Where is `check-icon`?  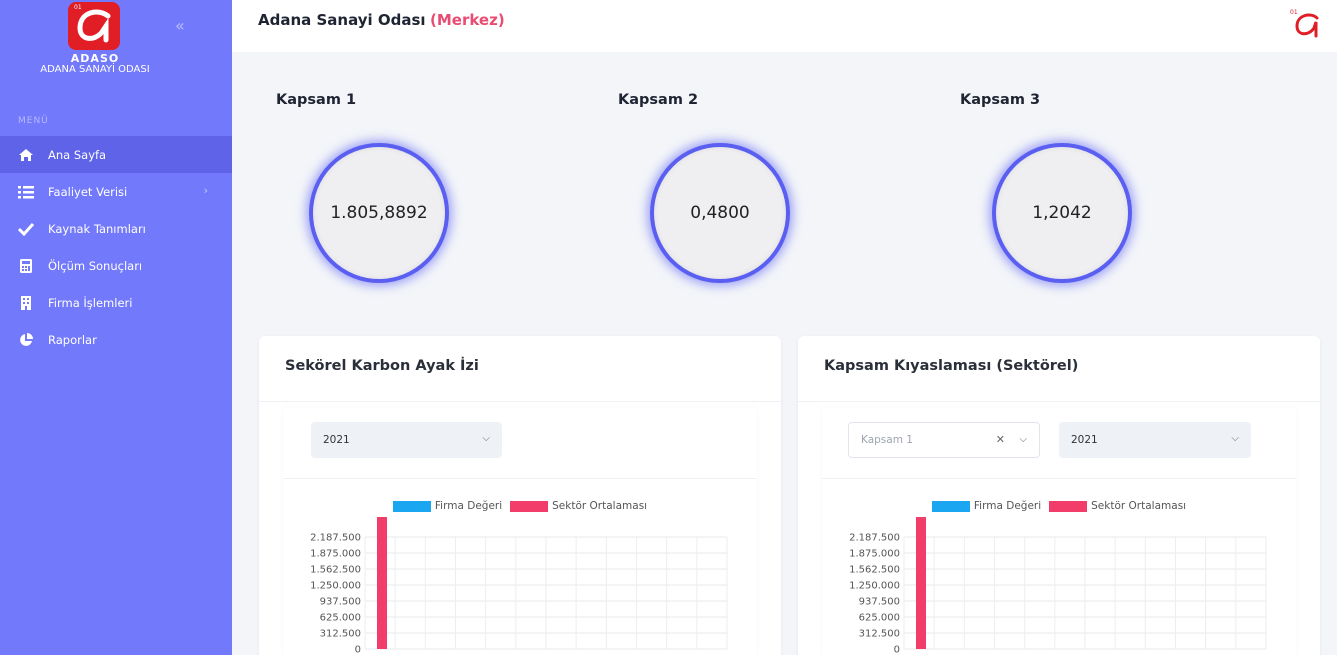 check-icon is located at coordinates (26, 229).